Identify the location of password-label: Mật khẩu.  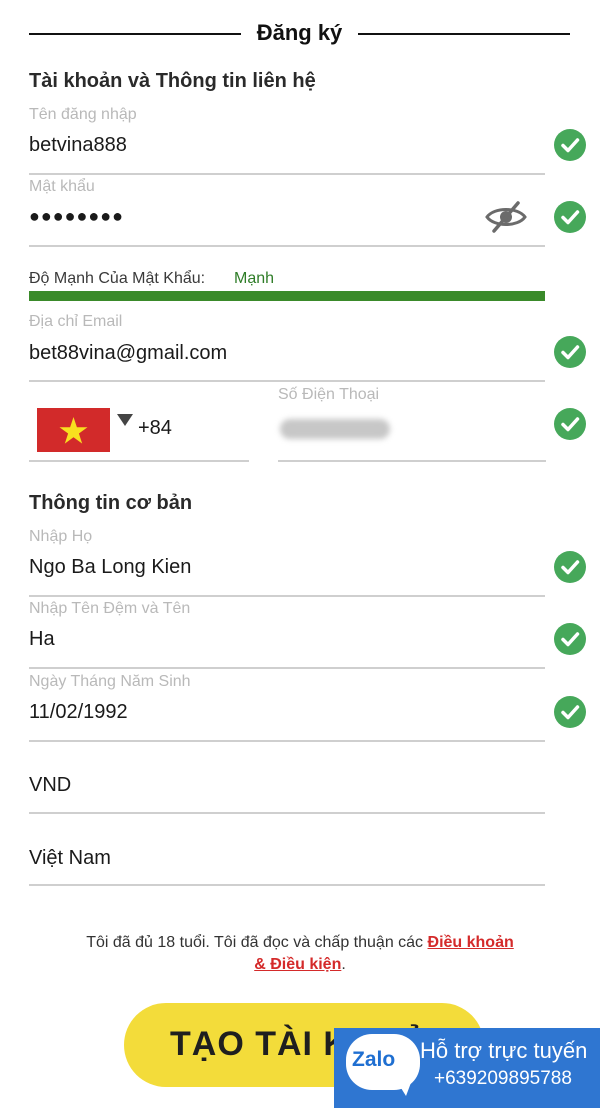
(62, 186).